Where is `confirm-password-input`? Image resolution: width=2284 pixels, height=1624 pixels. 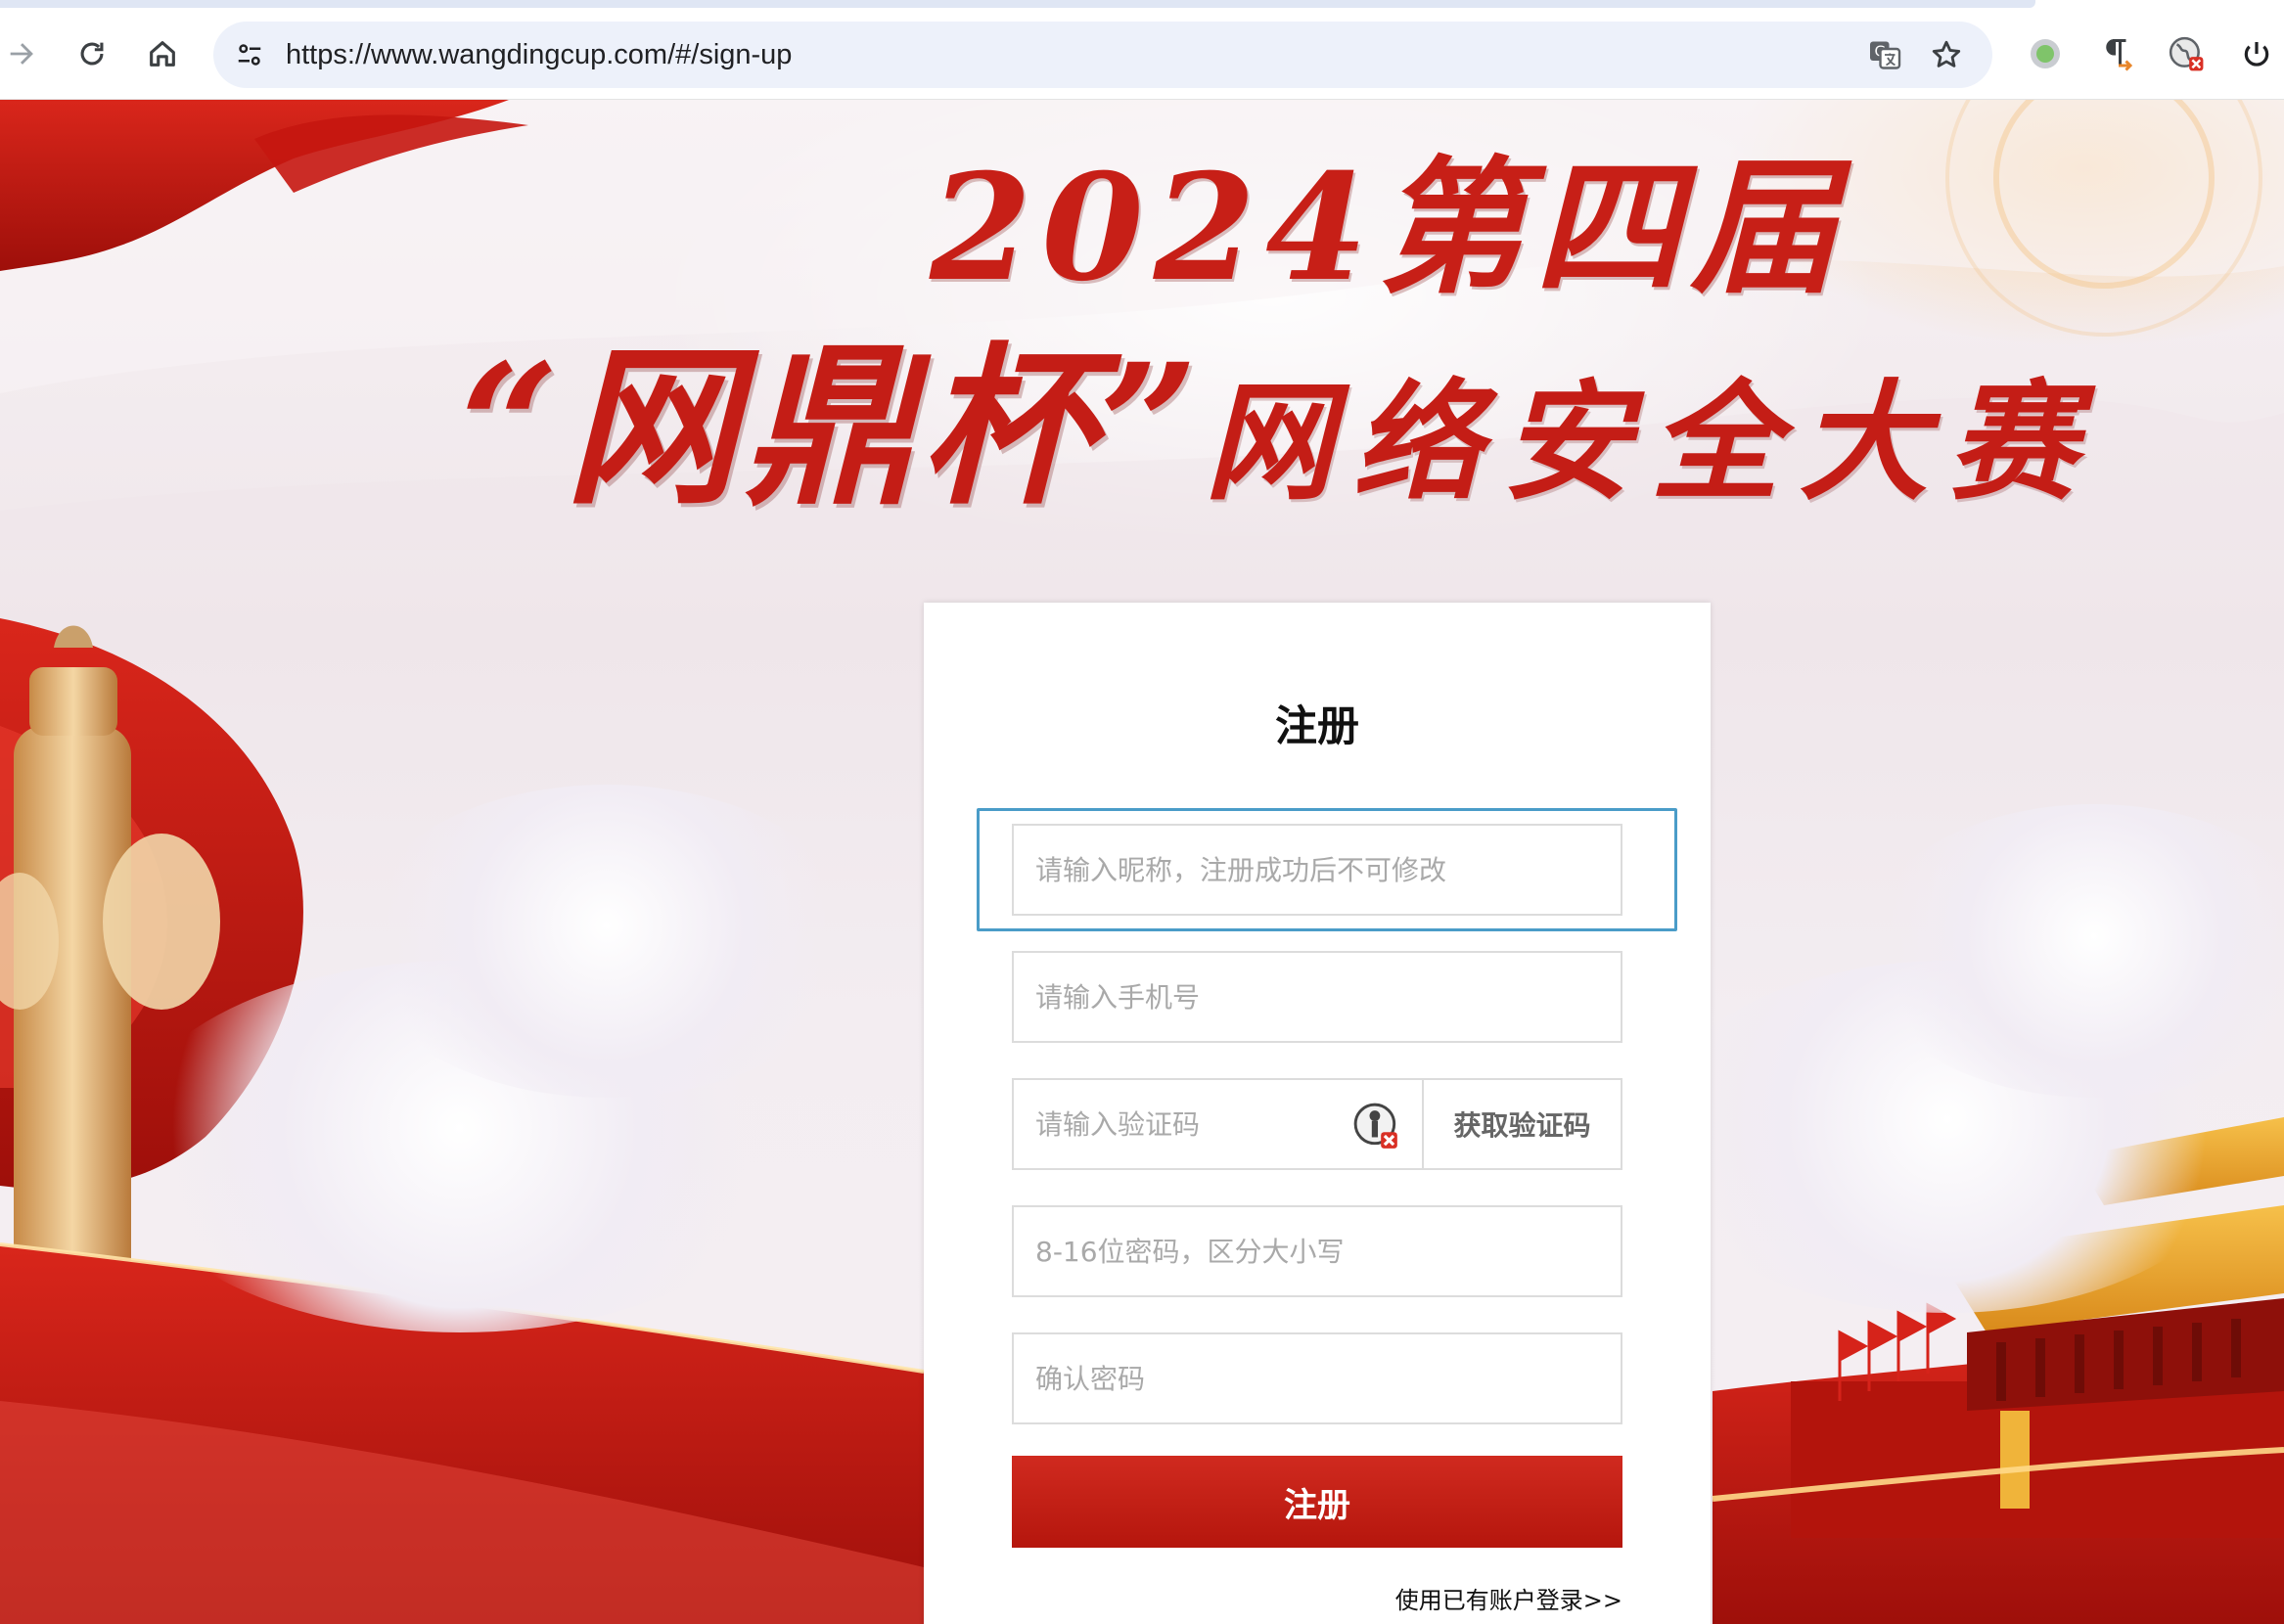
confirm-password-input is located at coordinates (1317, 1378).